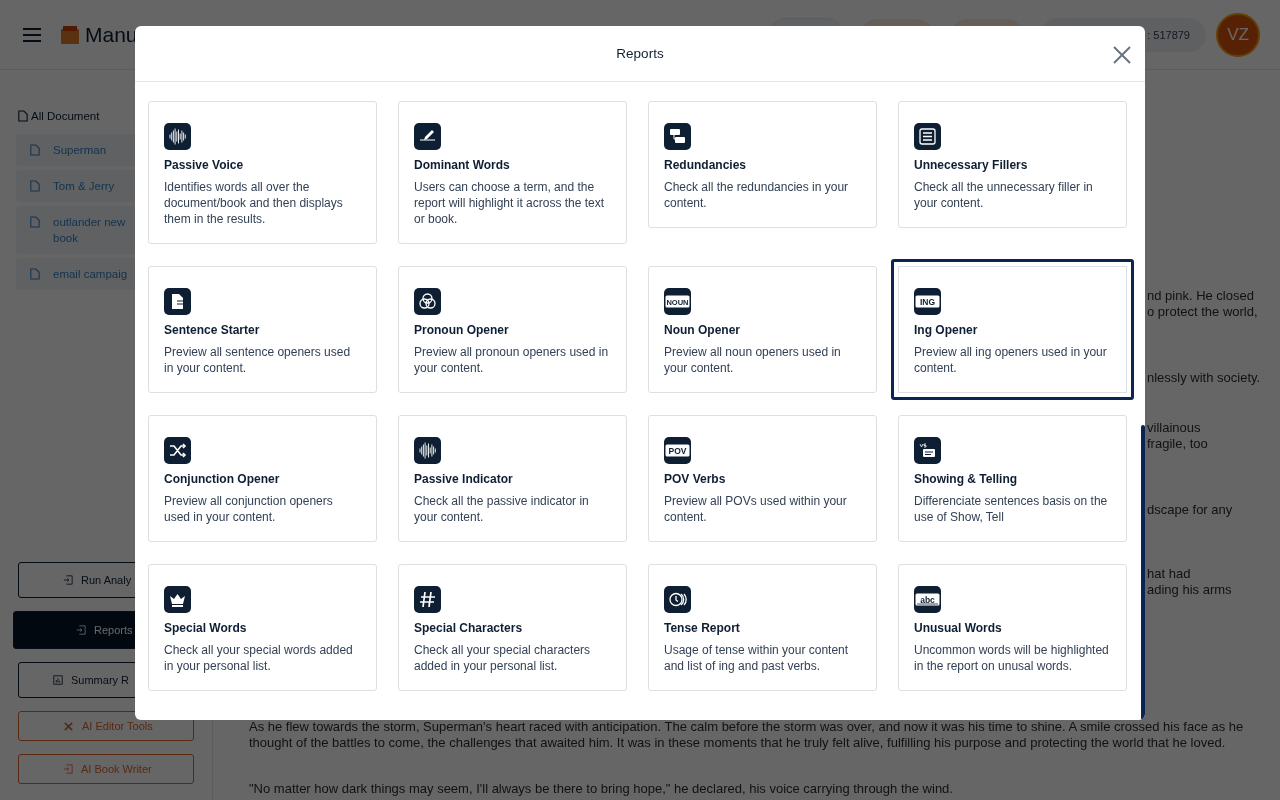 The image size is (1280, 800). What do you see at coordinates (427, 136) in the screenshot?
I see `pen-icon` at bounding box center [427, 136].